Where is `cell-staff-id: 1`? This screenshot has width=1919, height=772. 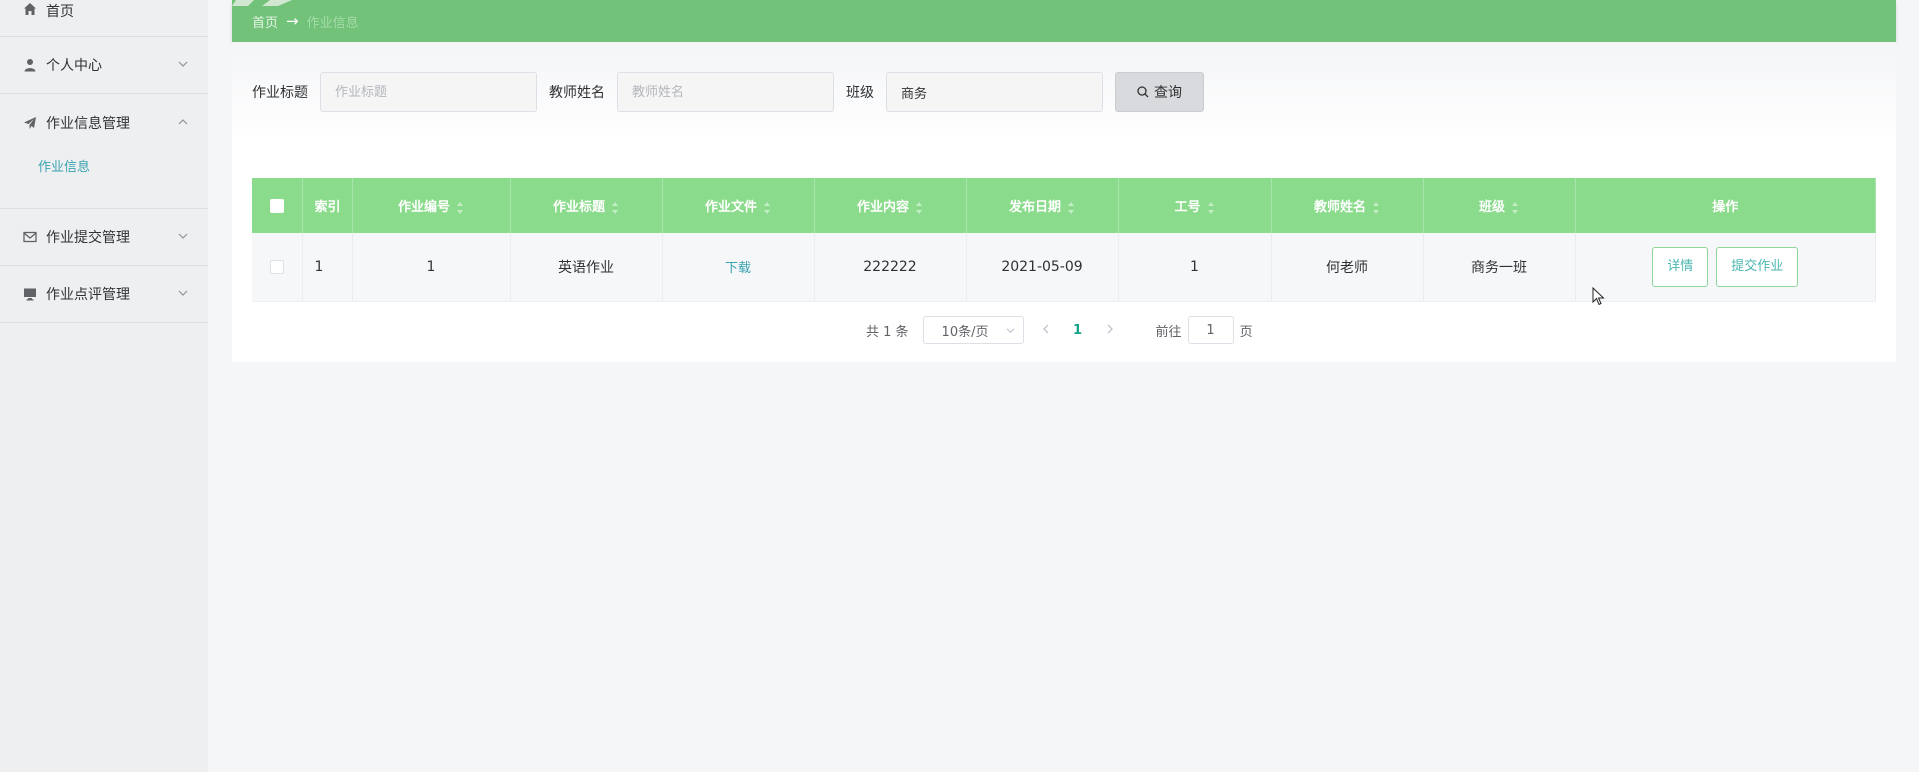
cell-staff-id: 1 is located at coordinates (1195, 267).